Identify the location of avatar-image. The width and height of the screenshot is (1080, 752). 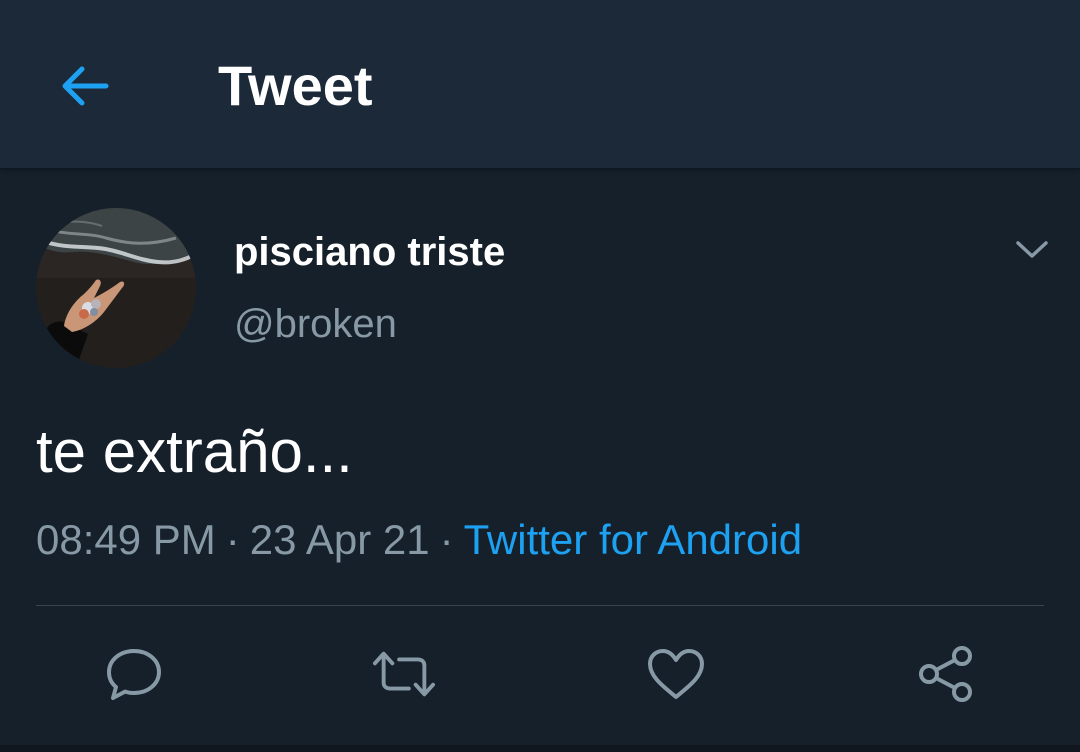
(116, 288).